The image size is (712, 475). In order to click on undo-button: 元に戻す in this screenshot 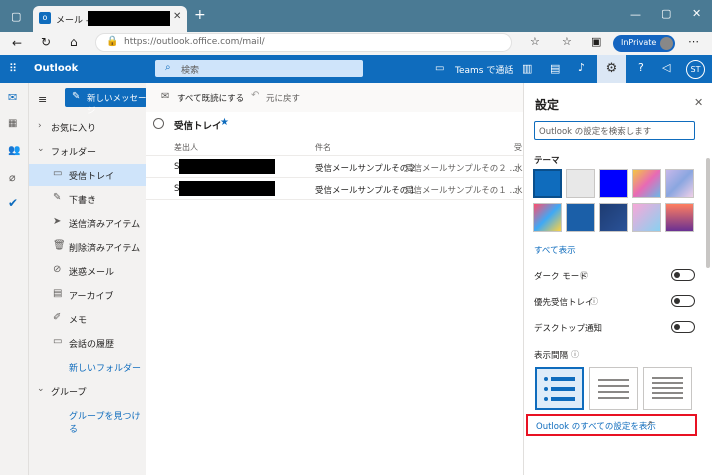, I will do `click(283, 98)`.